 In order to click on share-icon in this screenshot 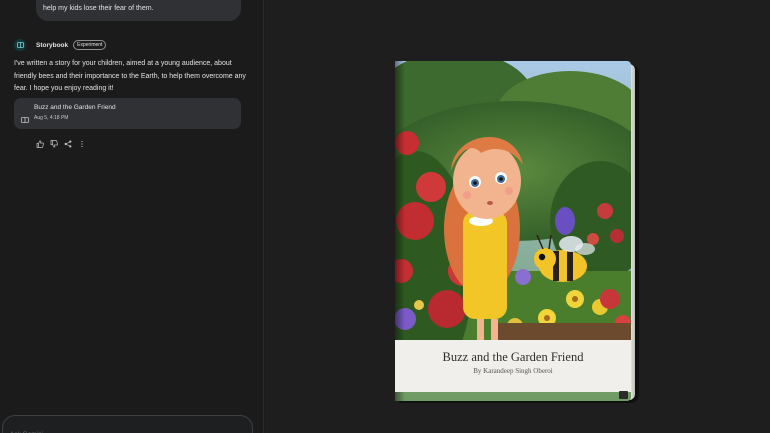, I will do `click(67, 143)`.